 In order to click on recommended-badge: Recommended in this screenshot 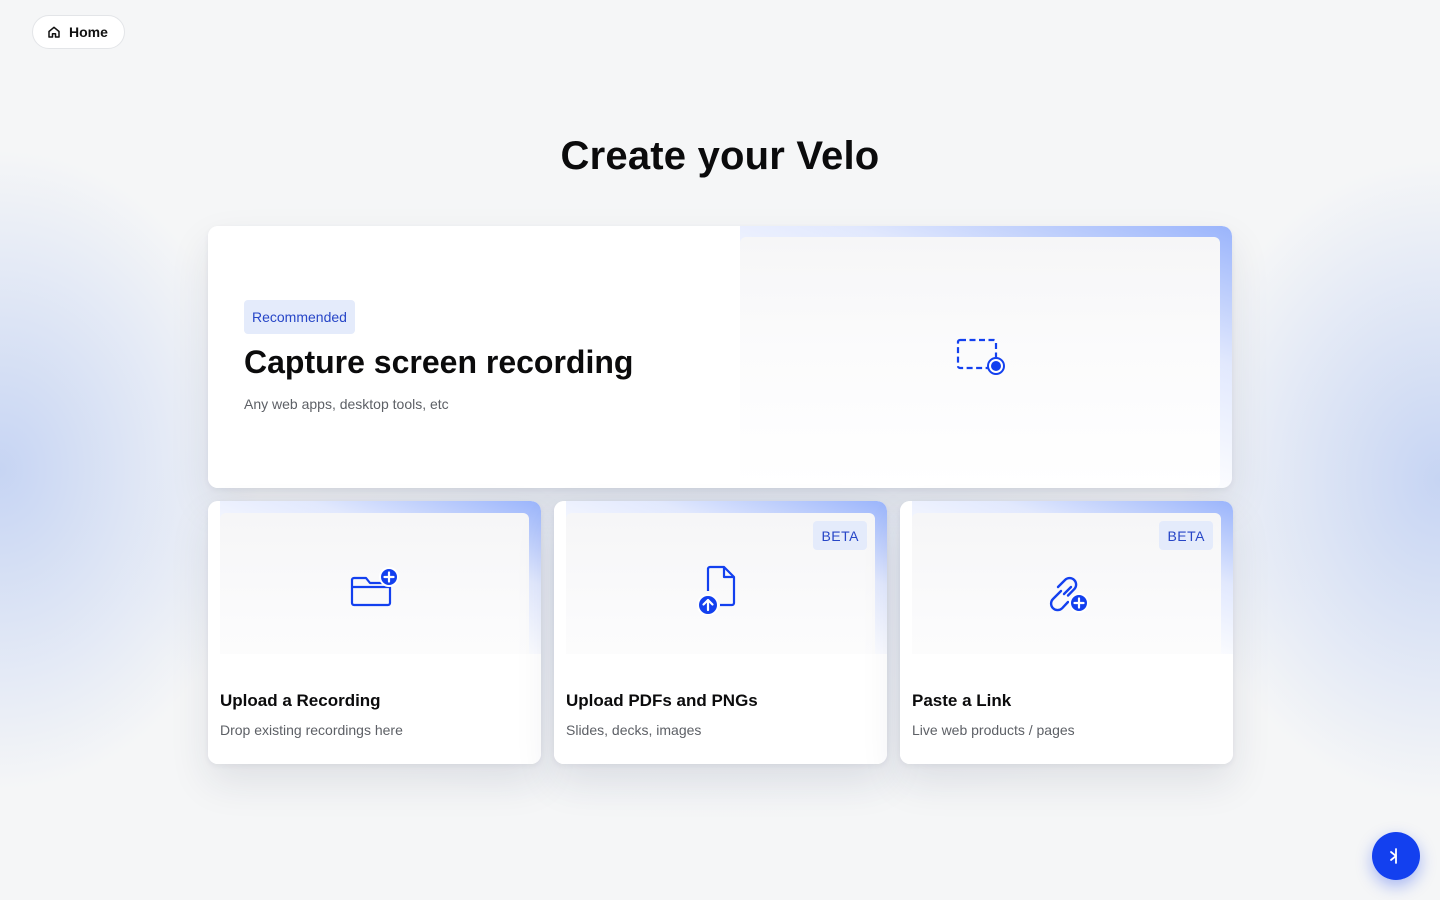, I will do `click(299, 317)`.